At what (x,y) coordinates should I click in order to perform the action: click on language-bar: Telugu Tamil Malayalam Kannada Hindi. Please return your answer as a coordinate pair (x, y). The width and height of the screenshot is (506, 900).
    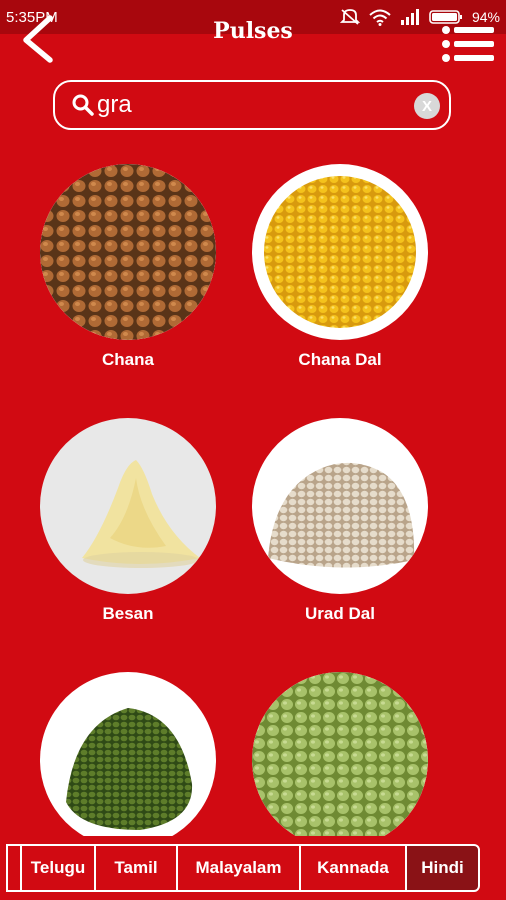
    Looking at the image, I should click on (253, 868).